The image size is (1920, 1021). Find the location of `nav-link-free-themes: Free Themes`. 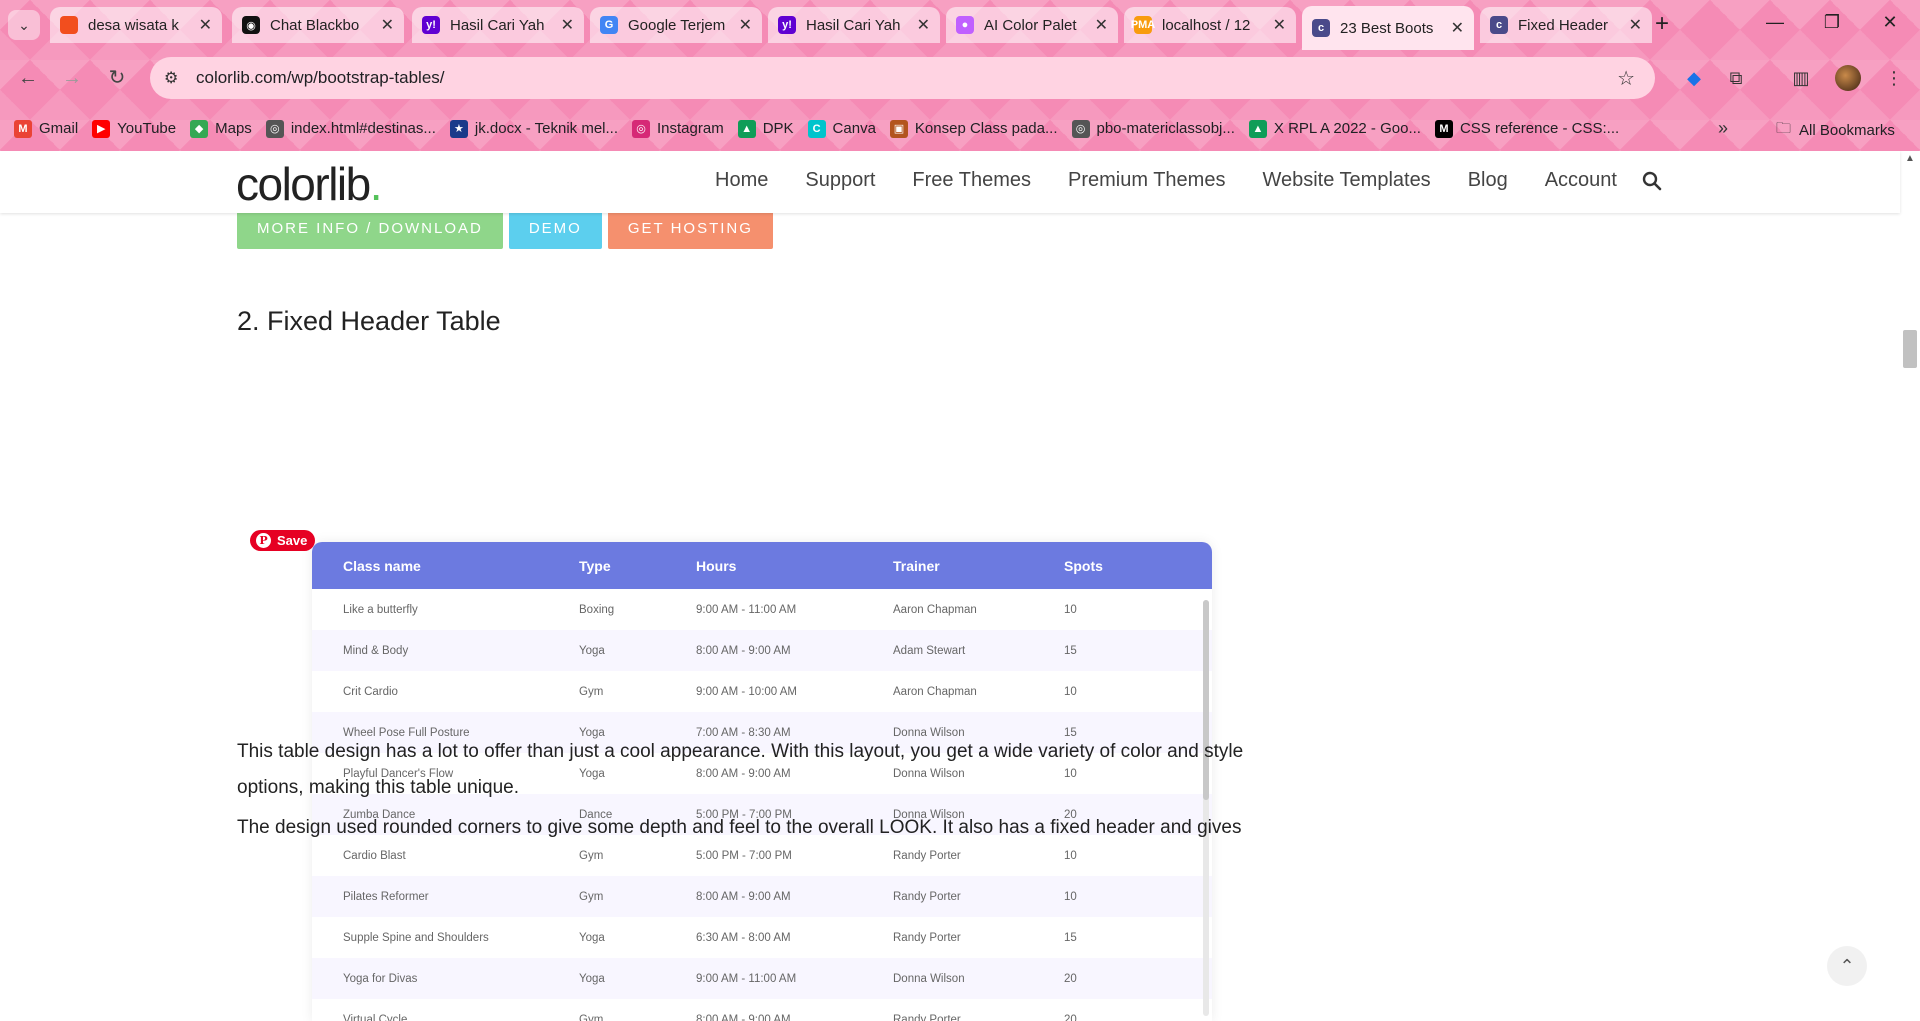

nav-link-free-themes: Free Themes is located at coordinates (971, 180).